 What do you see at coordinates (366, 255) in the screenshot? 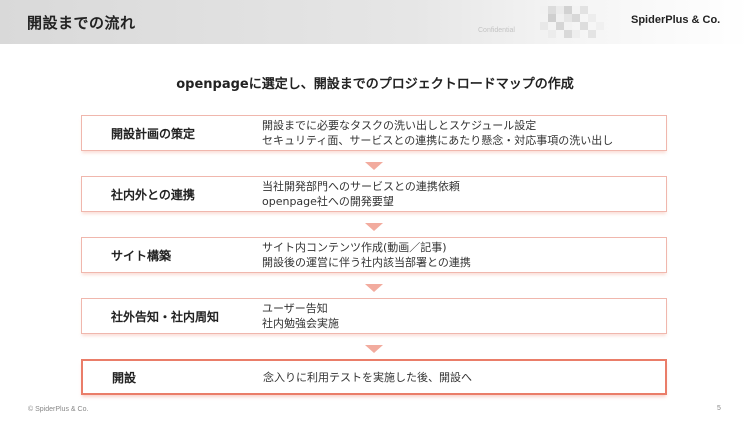
I see `step-description: サイト内コンテンツ作成(動画／記事) 開設後の運営に伴う社内該当部署との連携` at bounding box center [366, 255].